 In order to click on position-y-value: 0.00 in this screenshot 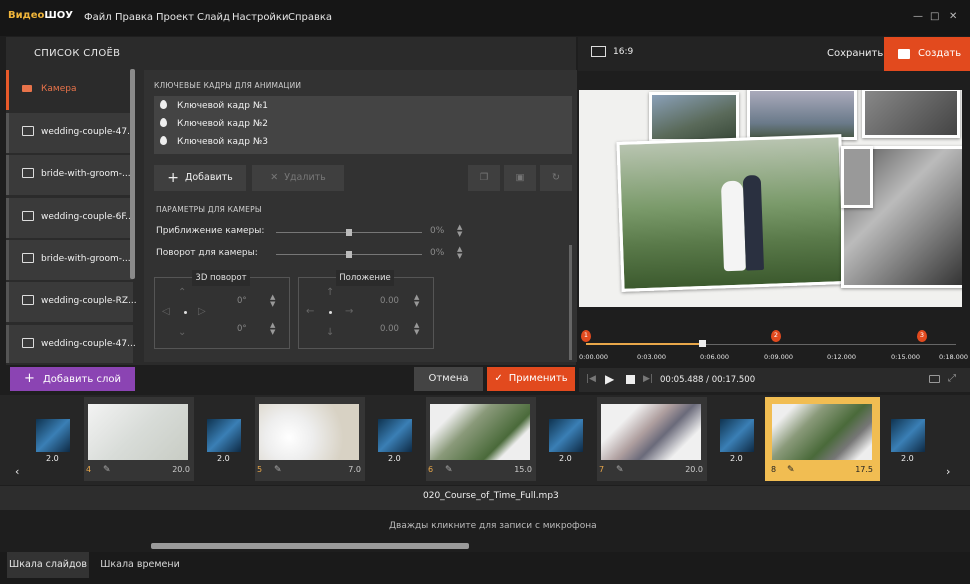, I will do `click(389, 329)`.